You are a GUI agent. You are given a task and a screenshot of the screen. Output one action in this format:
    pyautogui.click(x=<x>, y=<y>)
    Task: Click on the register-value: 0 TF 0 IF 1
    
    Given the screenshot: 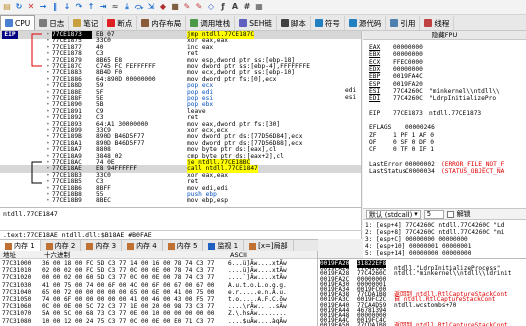 What is the action you would take?
    pyautogui.click(x=413, y=150)
    